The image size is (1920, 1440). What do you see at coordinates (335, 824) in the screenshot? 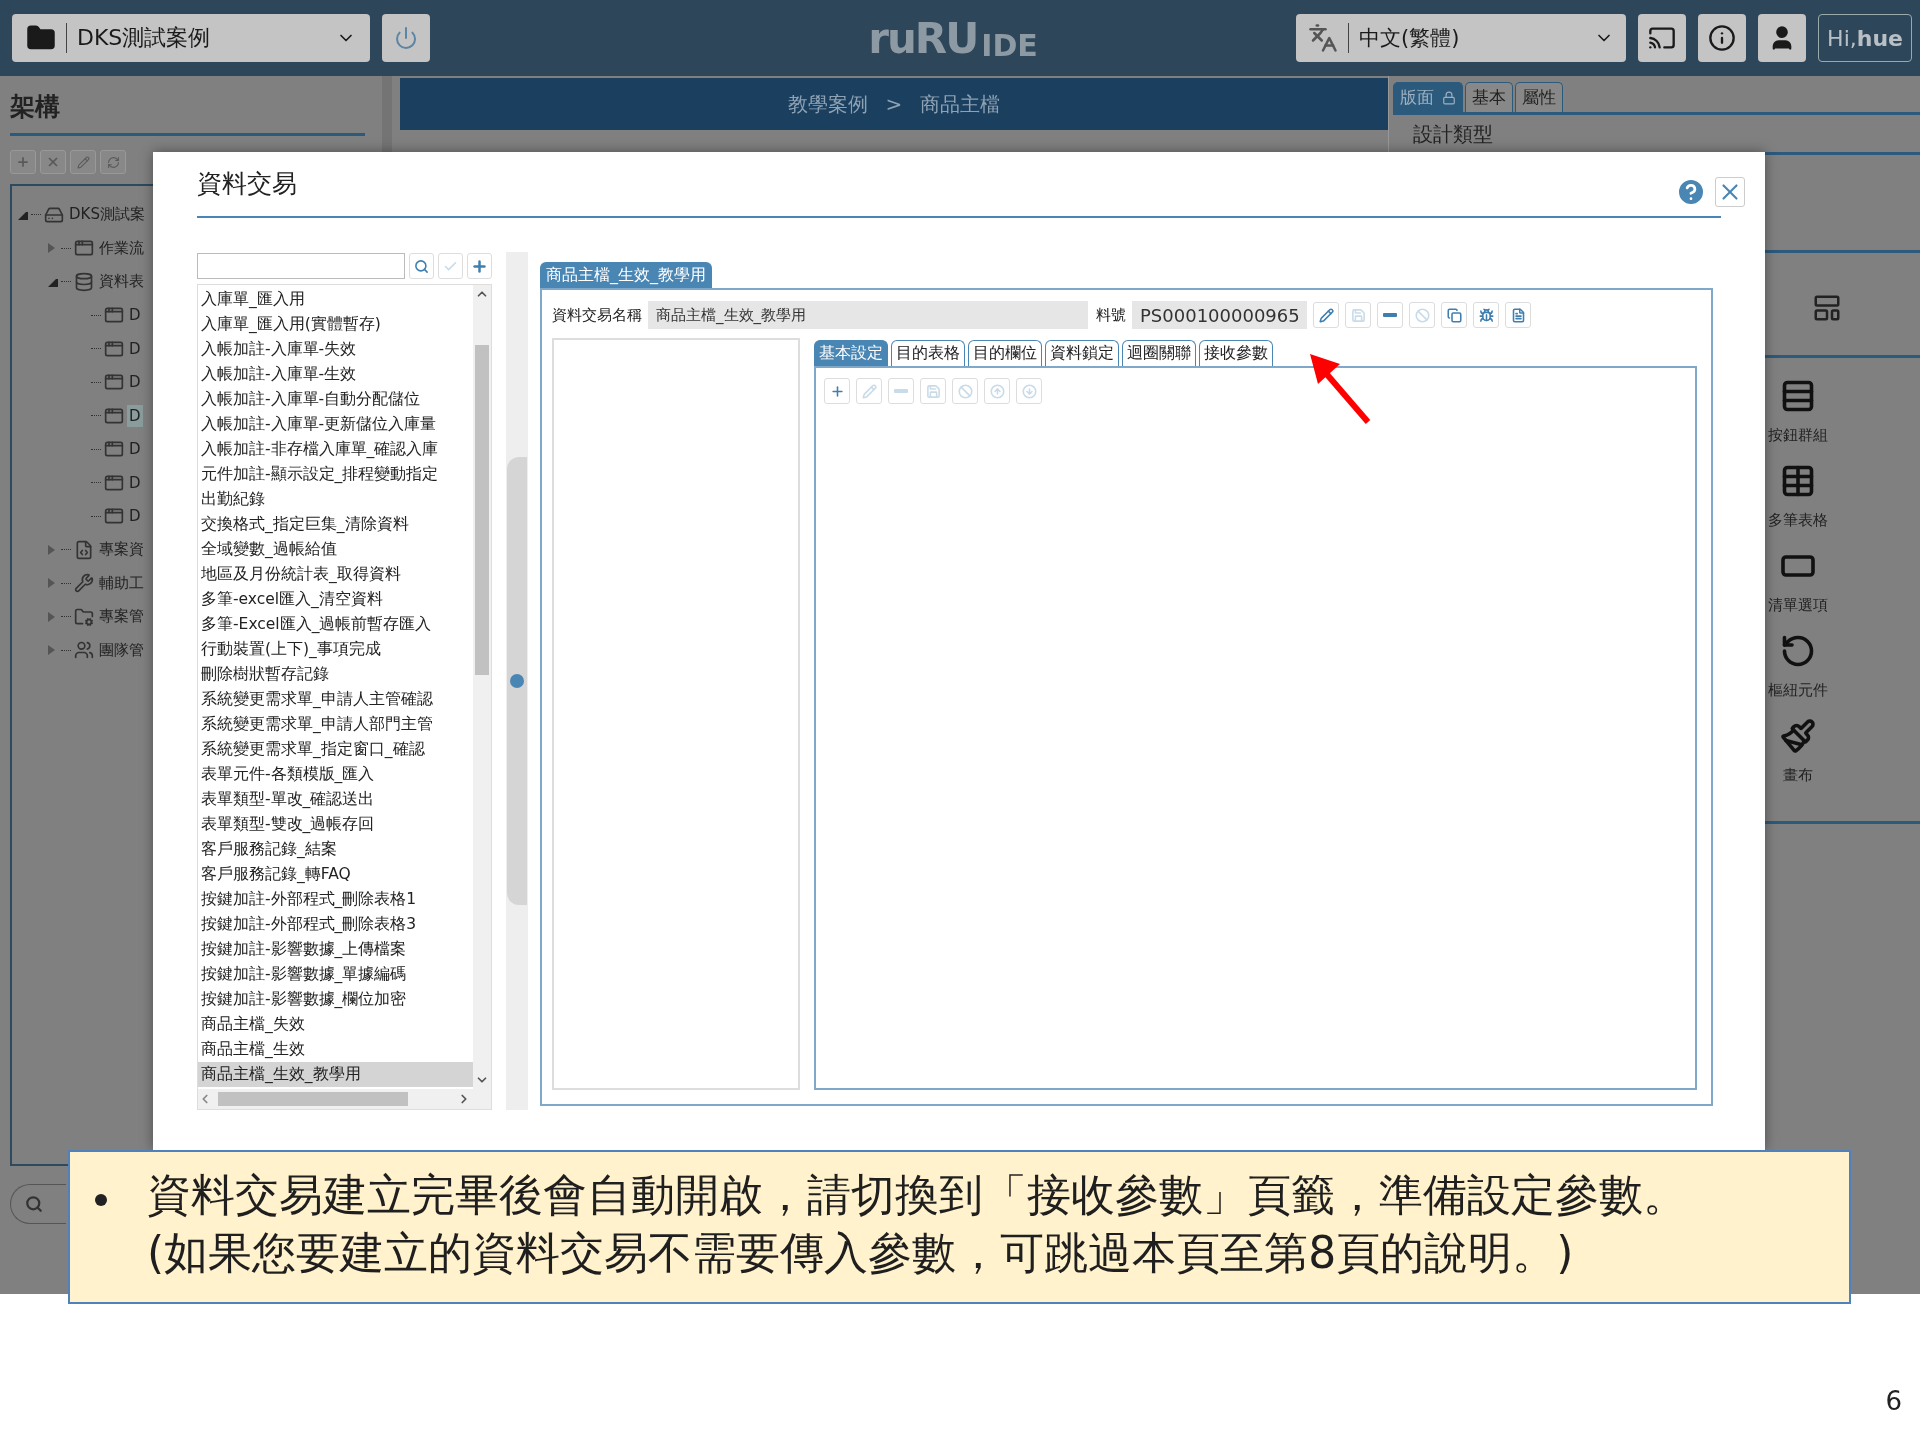
I see `list-item: 表單類型-雙改_過帳存回` at bounding box center [335, 824].